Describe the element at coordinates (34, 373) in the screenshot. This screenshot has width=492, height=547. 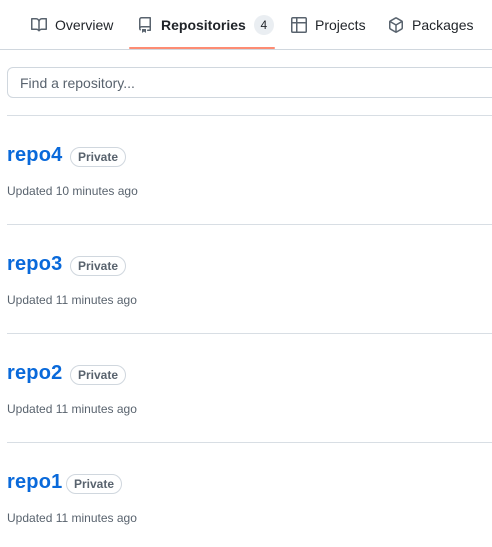
I see `repo-link-repo2: repo2` at that location.